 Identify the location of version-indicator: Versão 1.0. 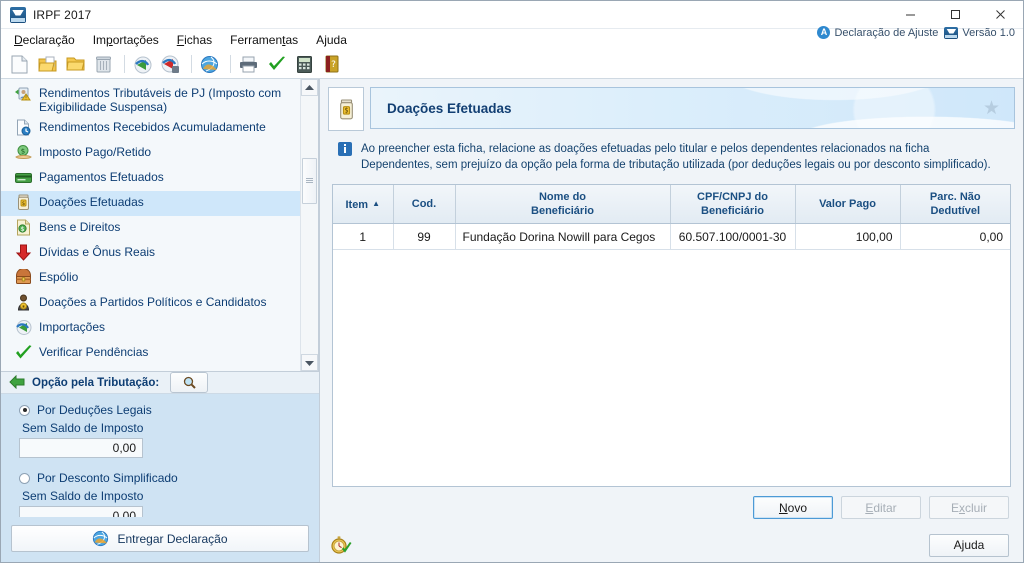
(979, 32).